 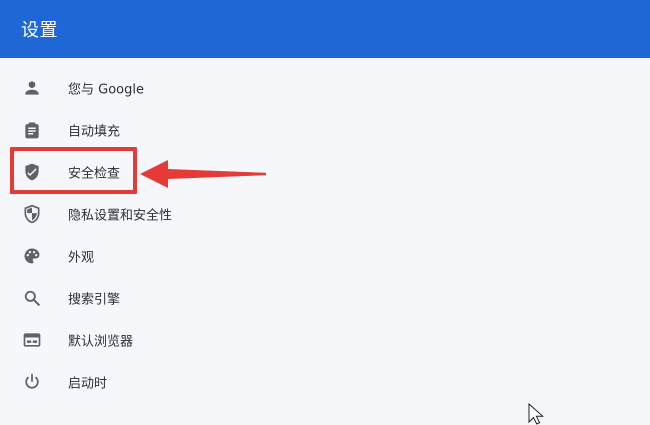 I want to click on sidebar-item-you-and-google: 您与 Google, so click(x=130, y=88).